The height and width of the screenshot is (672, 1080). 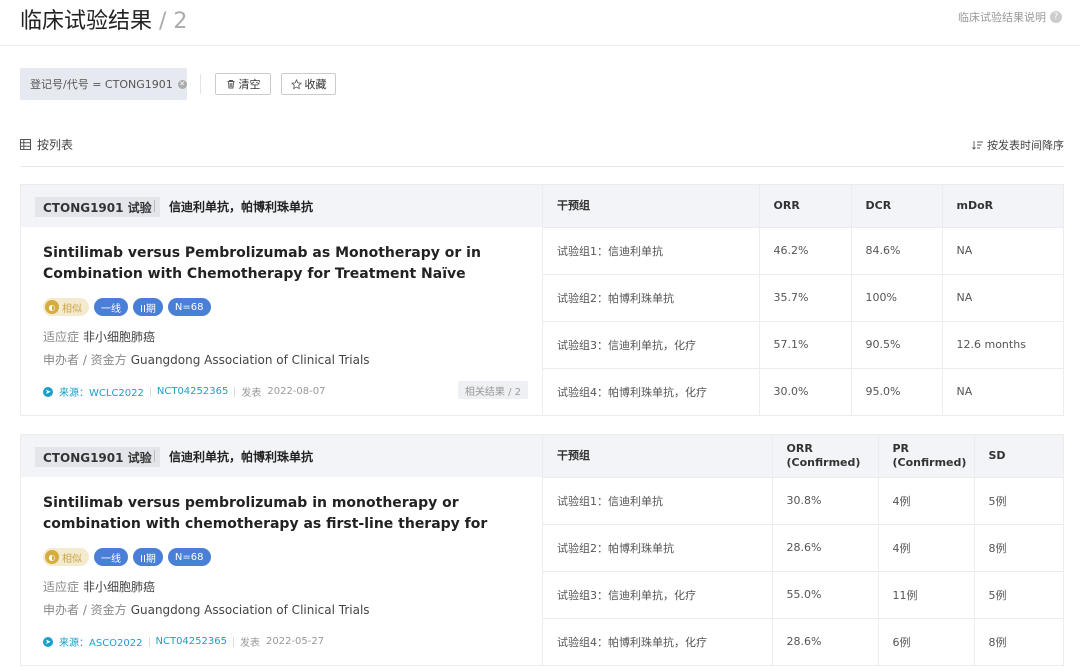 I want to click on phase-tag: II期, so click(x=148, y=307).